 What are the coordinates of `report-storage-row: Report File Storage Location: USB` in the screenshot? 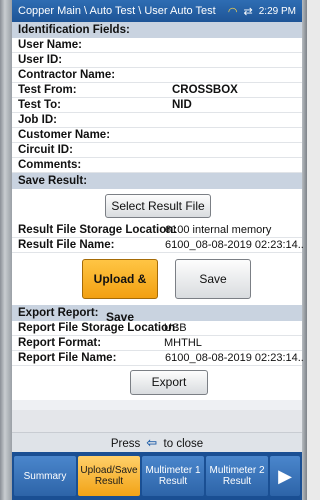 It's located at (157, 328).